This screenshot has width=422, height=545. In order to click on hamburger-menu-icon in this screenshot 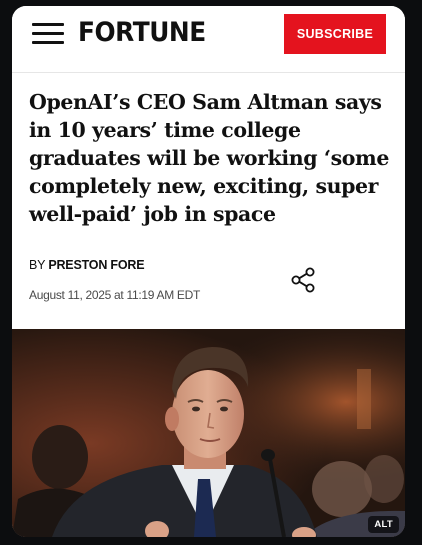, I will do `click(48, 34)`.